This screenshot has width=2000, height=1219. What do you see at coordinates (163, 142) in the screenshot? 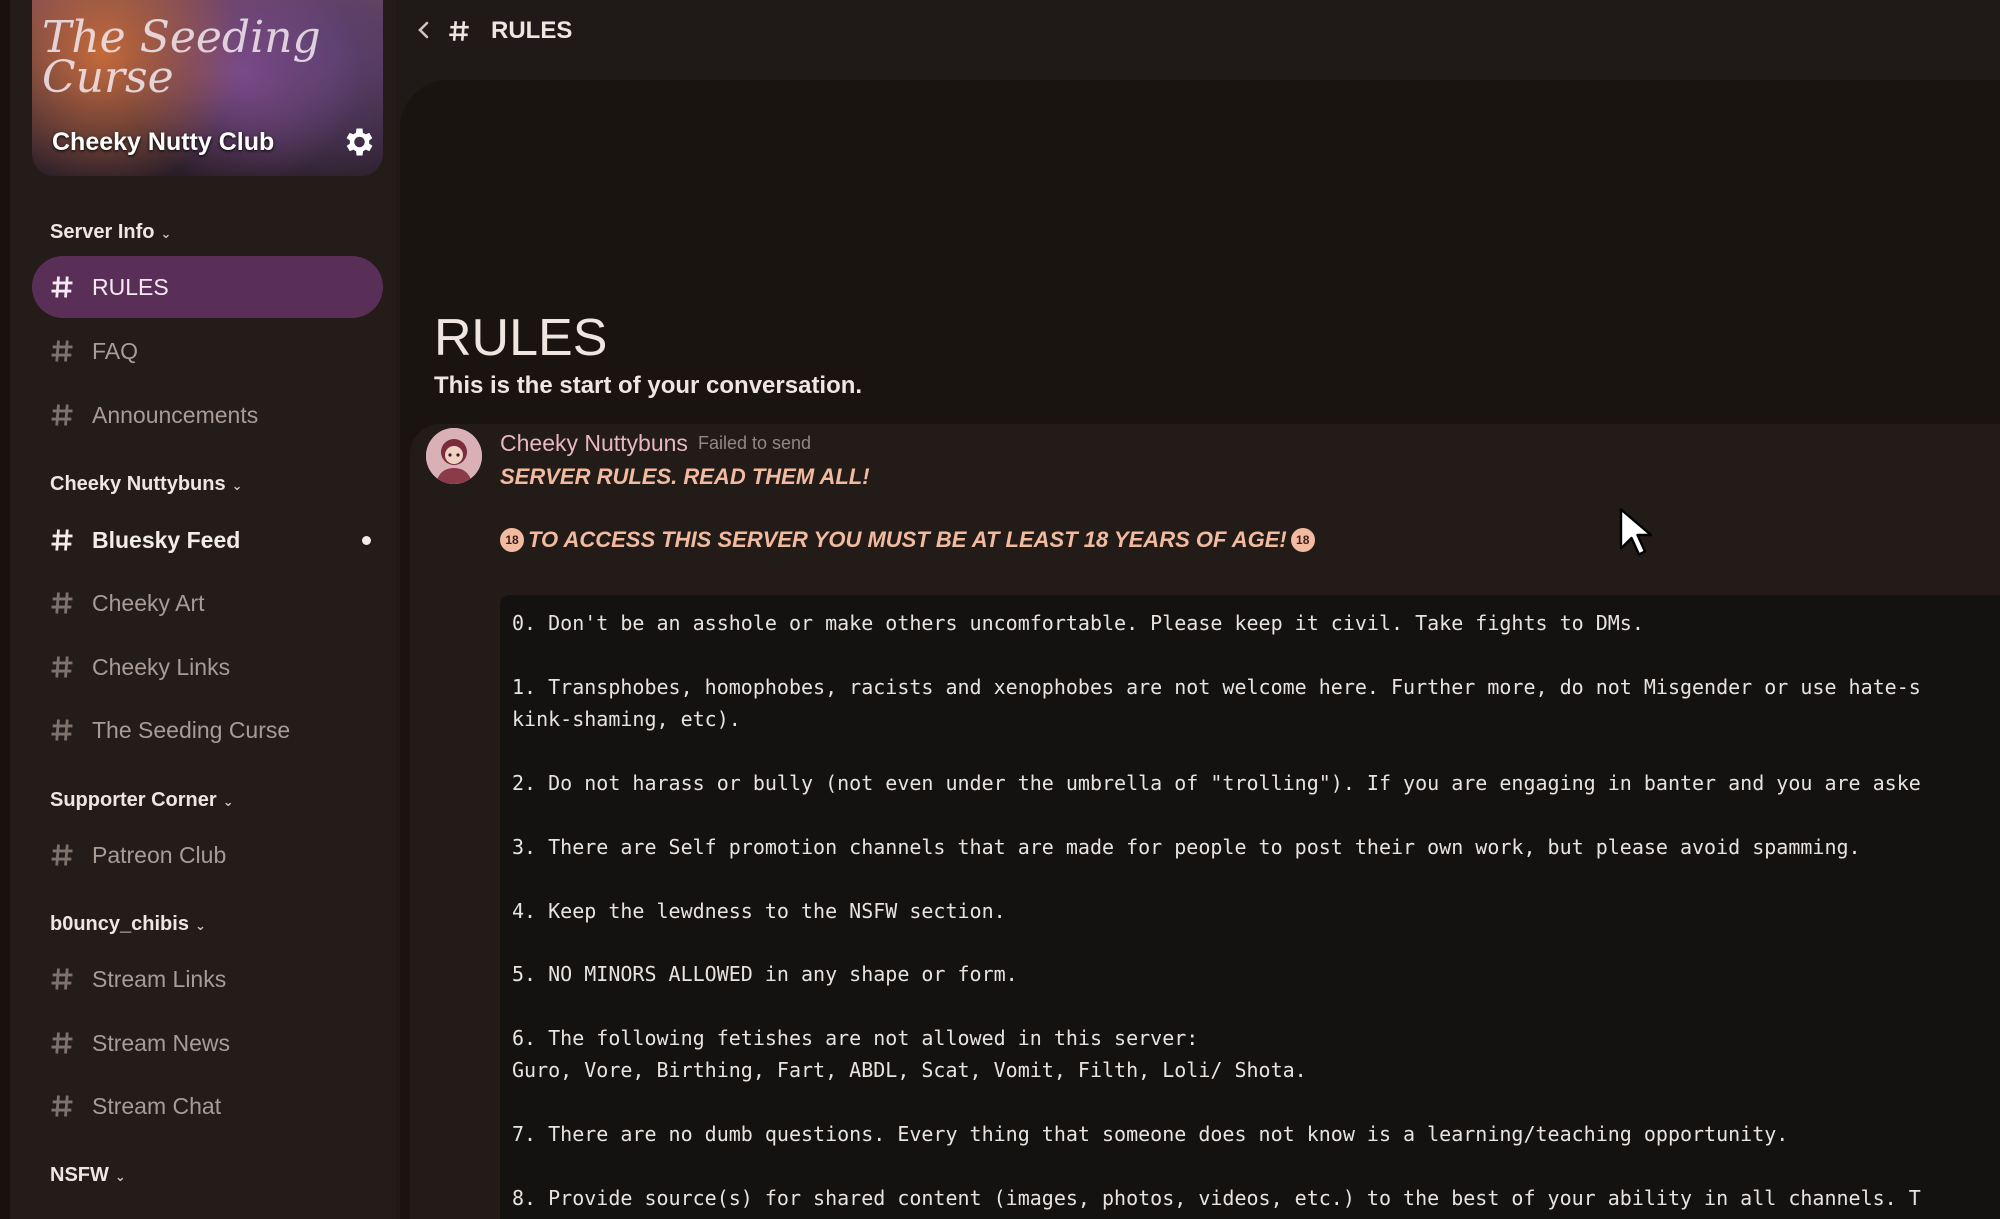
I see `server-name: Cheeky Nutty Club` at bounding box center [163, 142].